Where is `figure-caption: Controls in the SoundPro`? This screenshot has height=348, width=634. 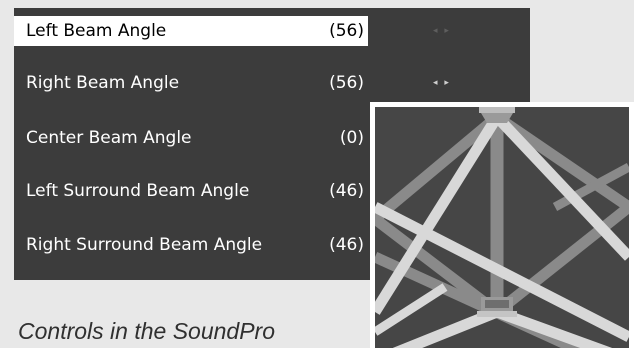 figure-caption: Controls in the SoundPro is located at coordinates (146, 331).